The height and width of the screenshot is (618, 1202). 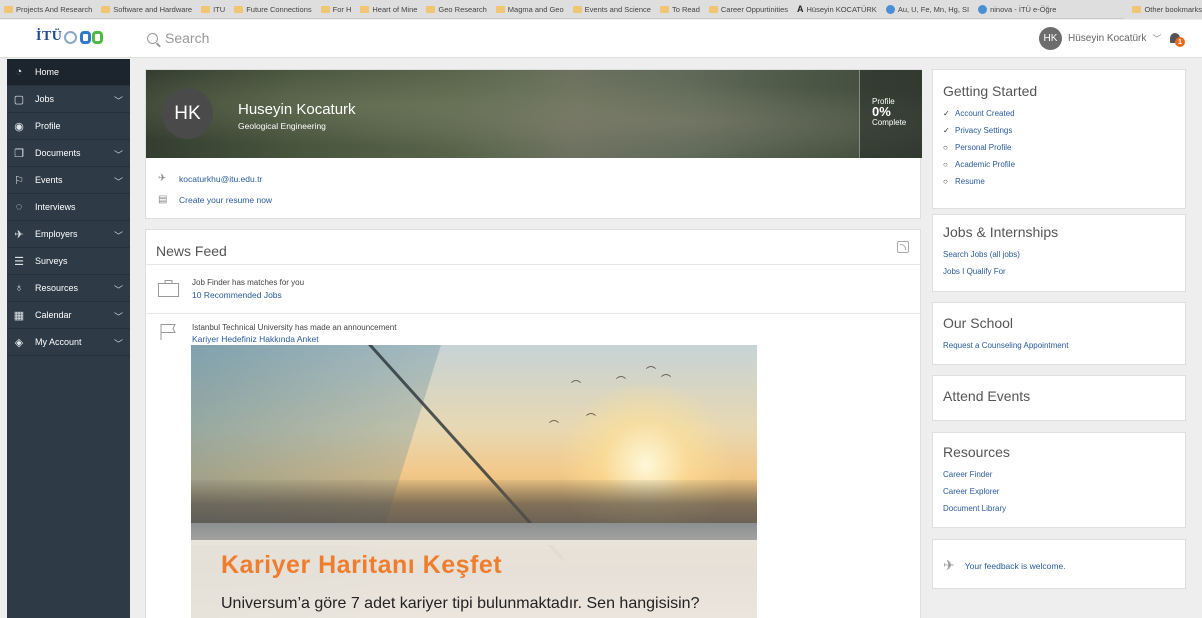 What do you see at coordinates (800, 9) in the screenshot?
I see `site-favicon-icon: A` at bounding box center [800, 9].